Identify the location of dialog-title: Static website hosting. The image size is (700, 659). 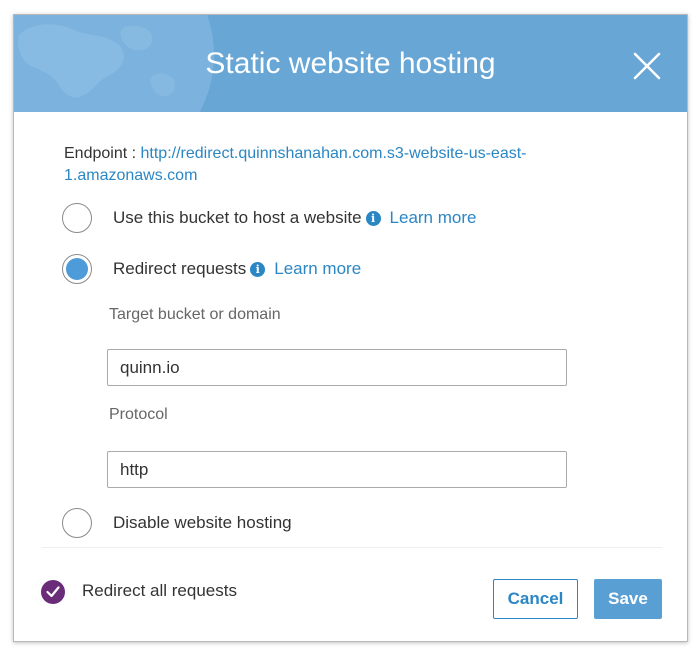
(350, 63).